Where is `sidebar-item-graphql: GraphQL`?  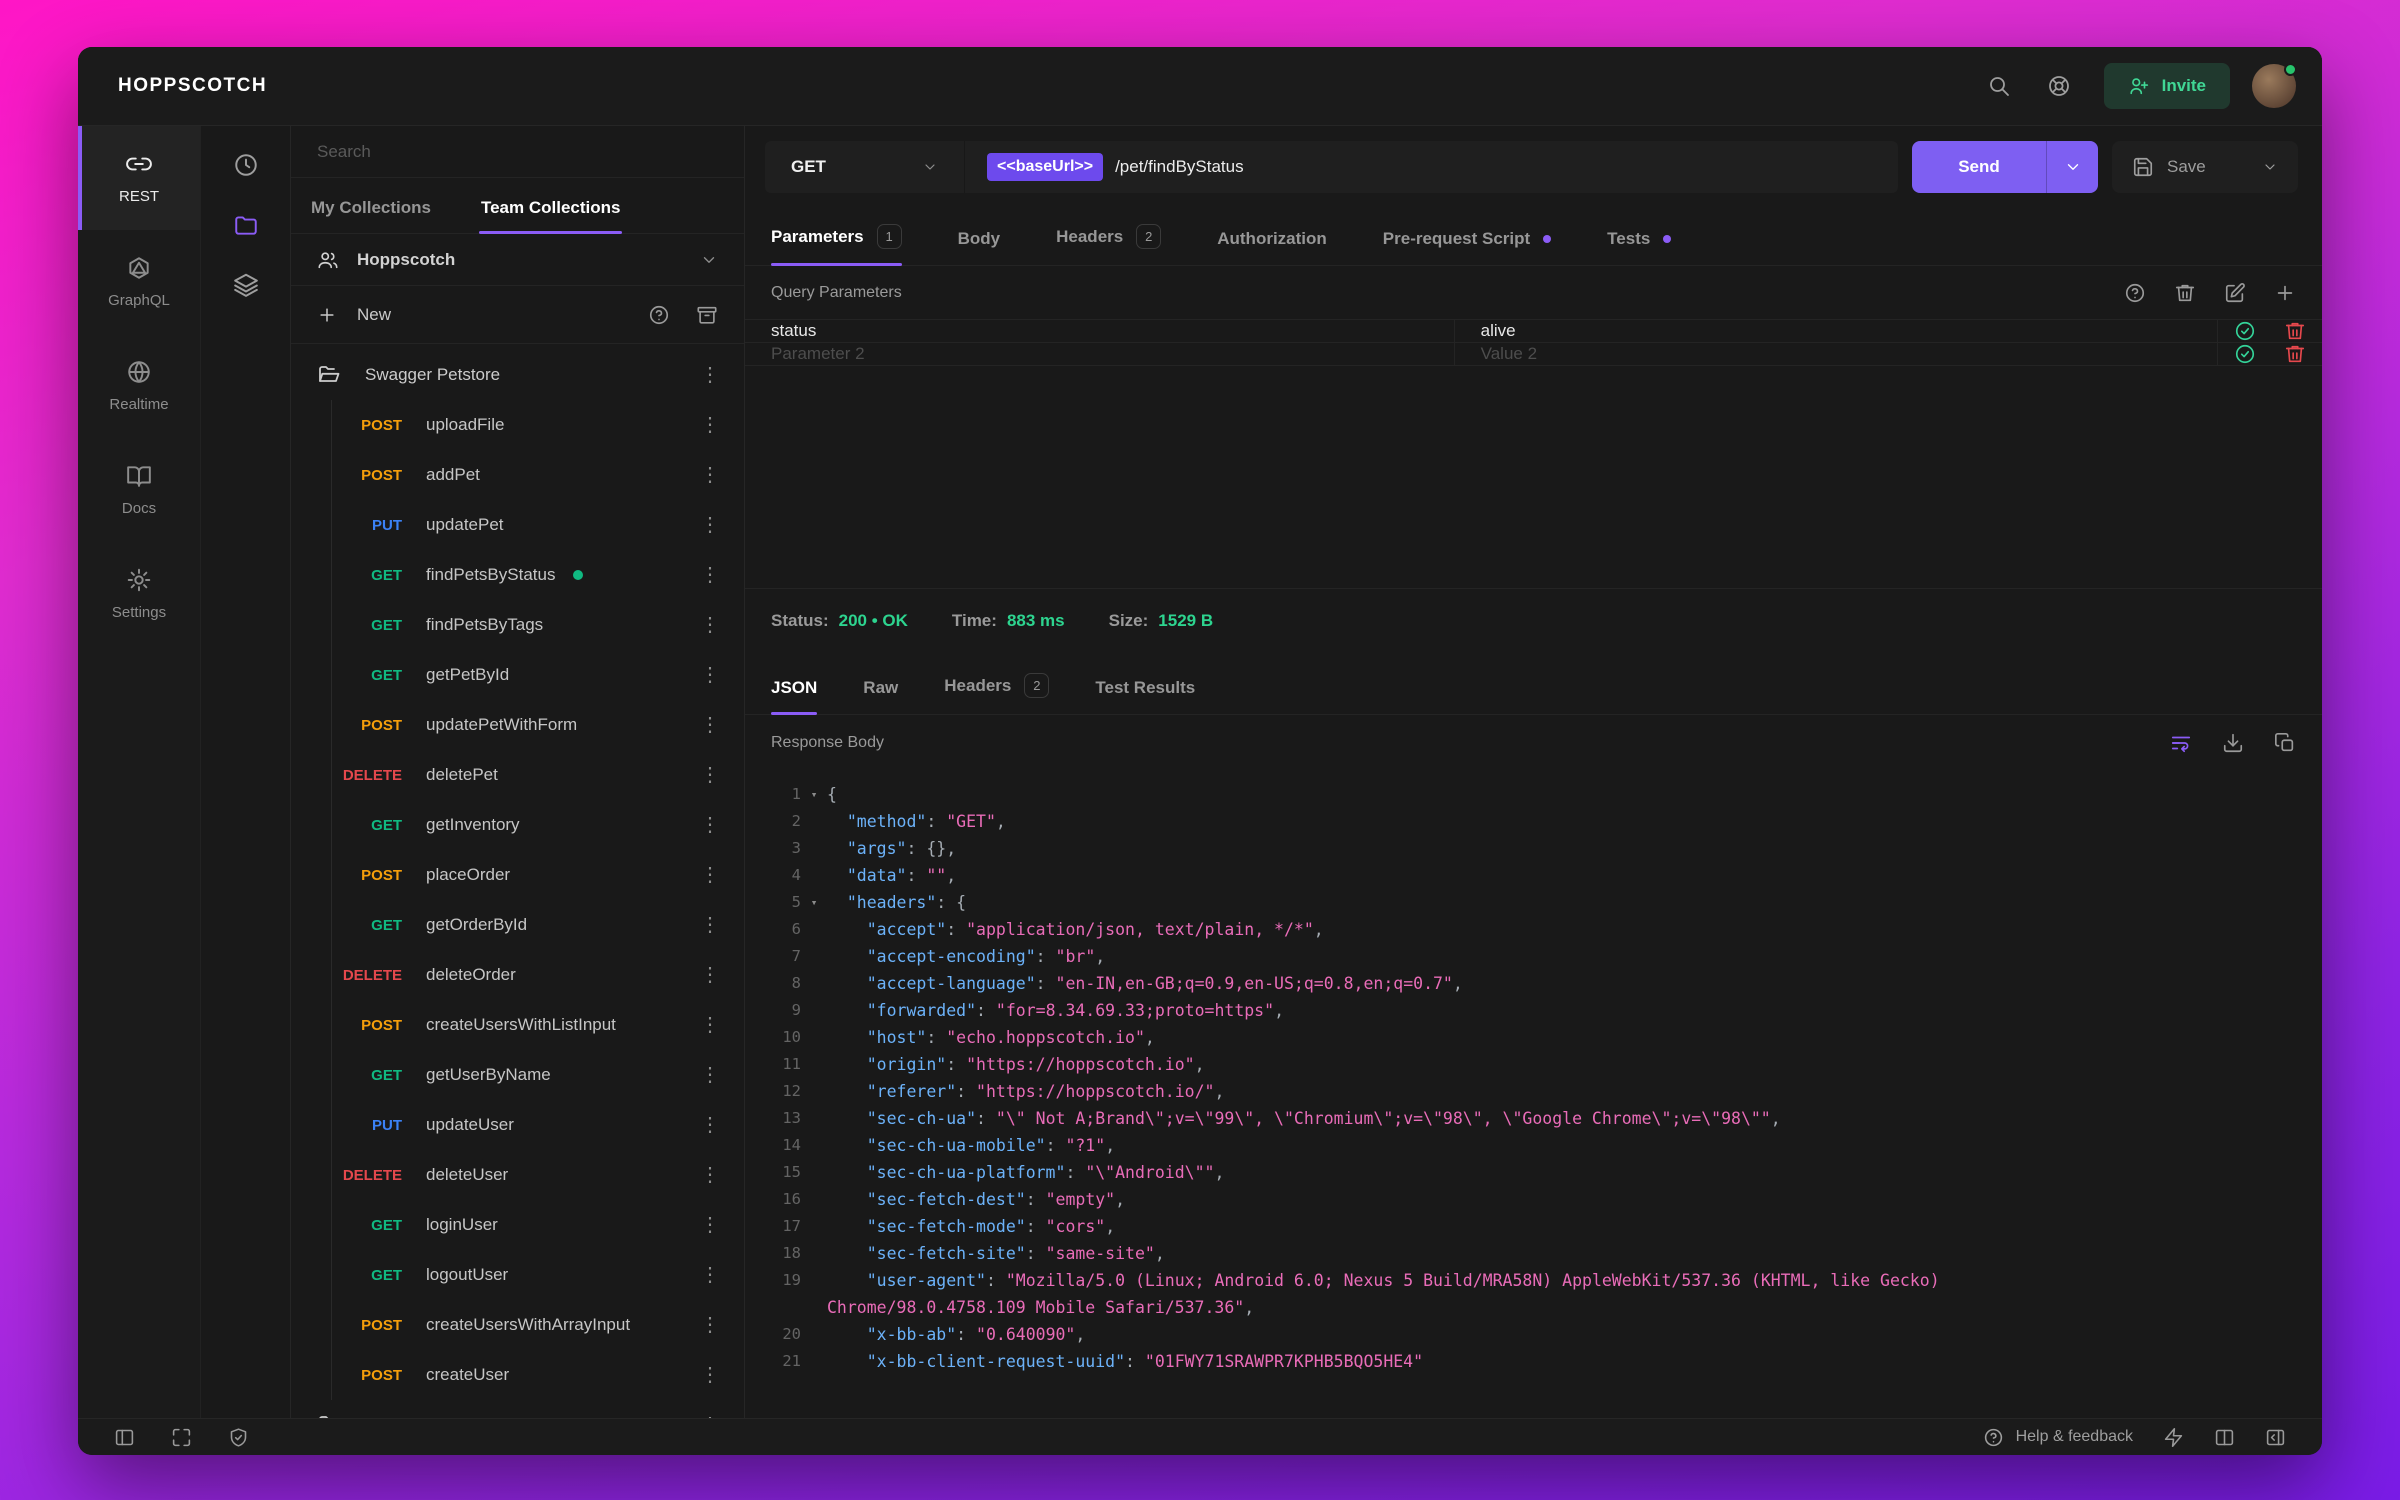 sidebar-item-graphql: GraphQL is located at coordinates (139, 282).